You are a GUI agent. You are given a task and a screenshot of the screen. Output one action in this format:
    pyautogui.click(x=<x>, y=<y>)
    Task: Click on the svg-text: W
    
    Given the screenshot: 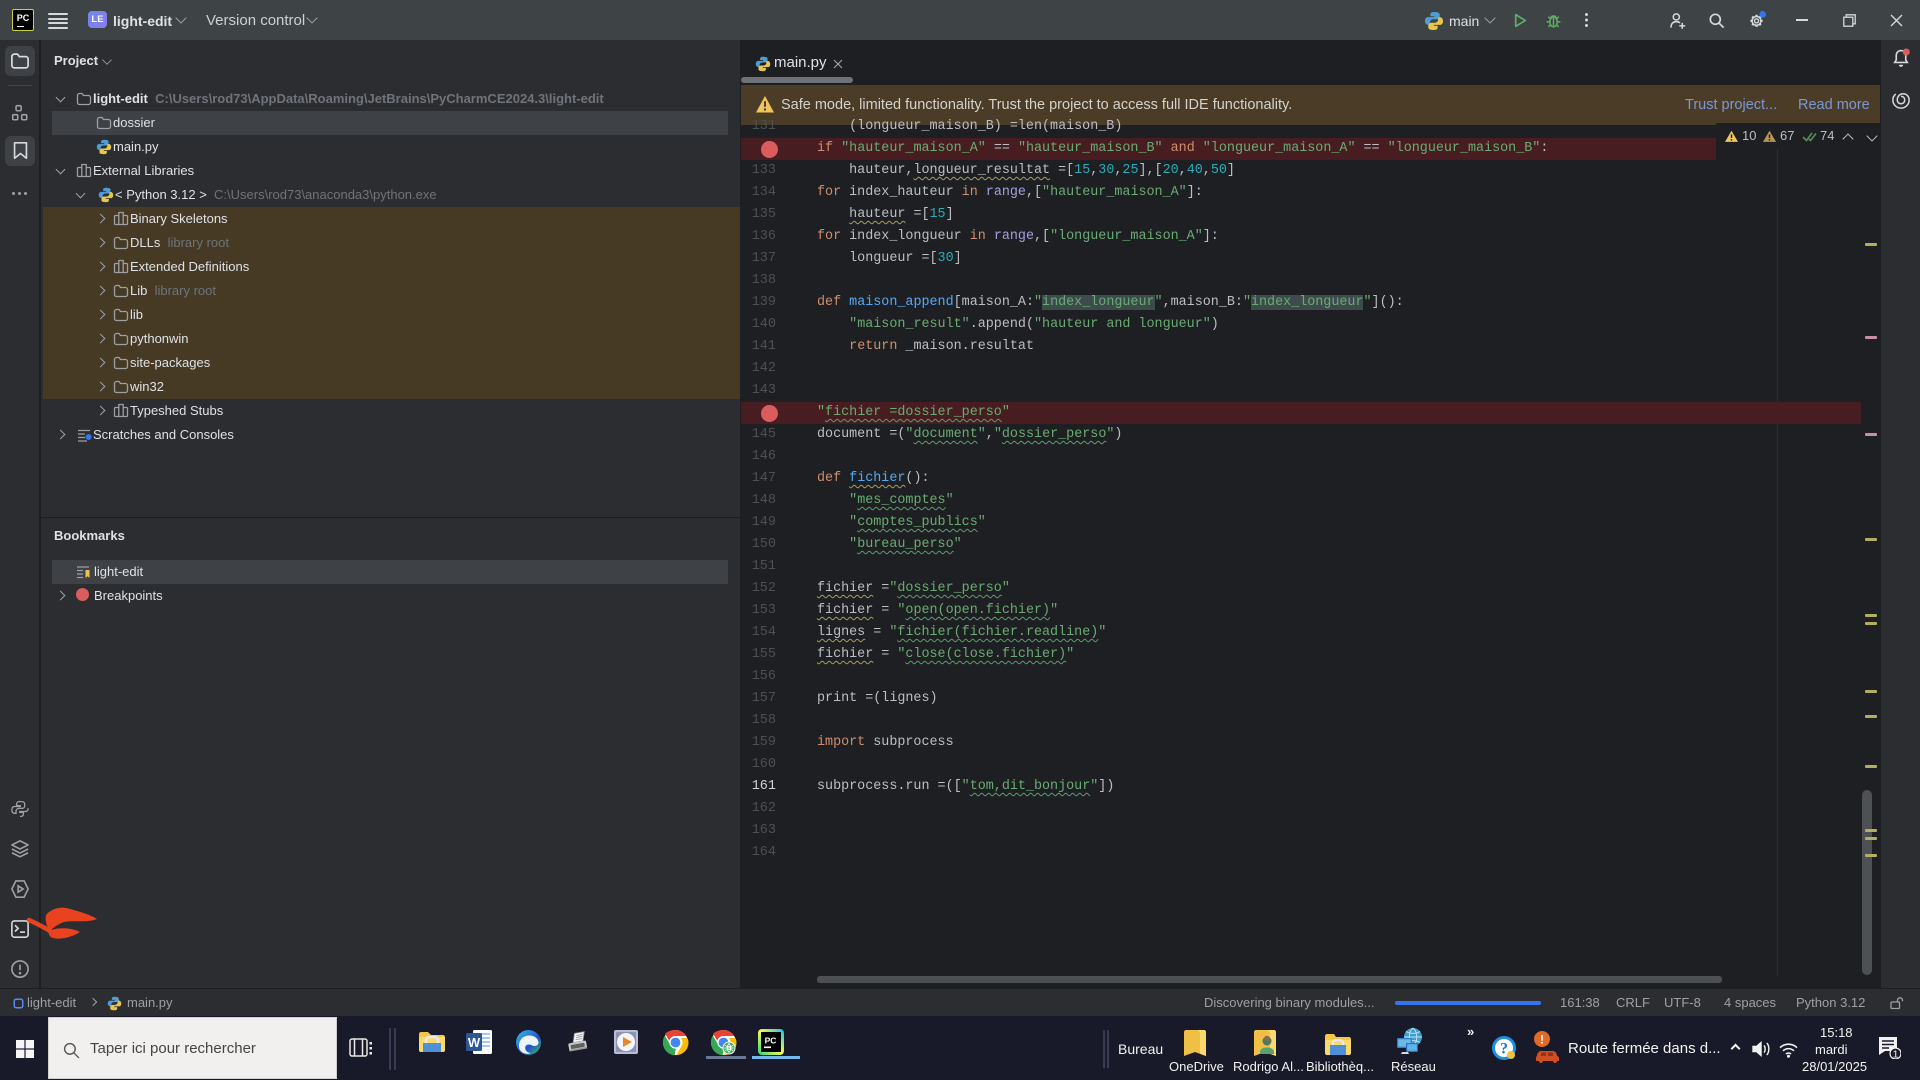 What is the action you would take?
    pyautogui.click(x=474, y=1042)
    